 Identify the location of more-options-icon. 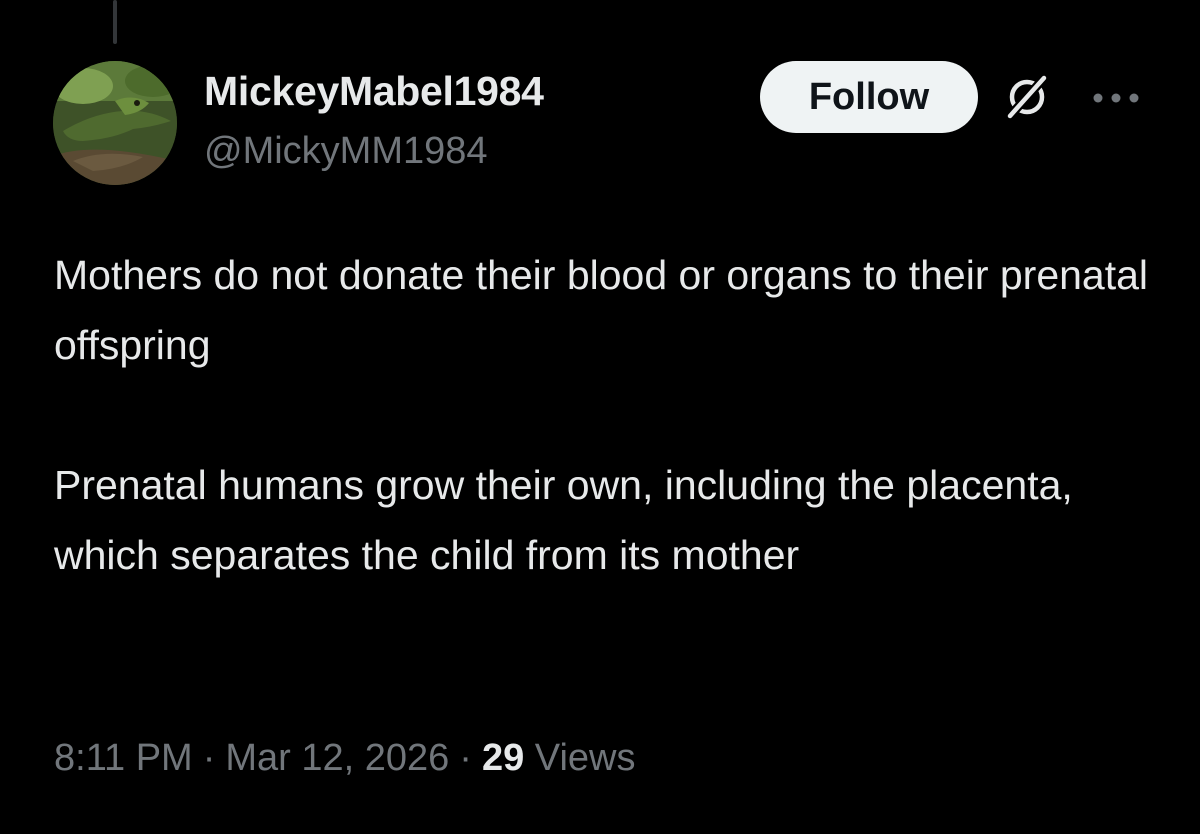
(1116, 98).